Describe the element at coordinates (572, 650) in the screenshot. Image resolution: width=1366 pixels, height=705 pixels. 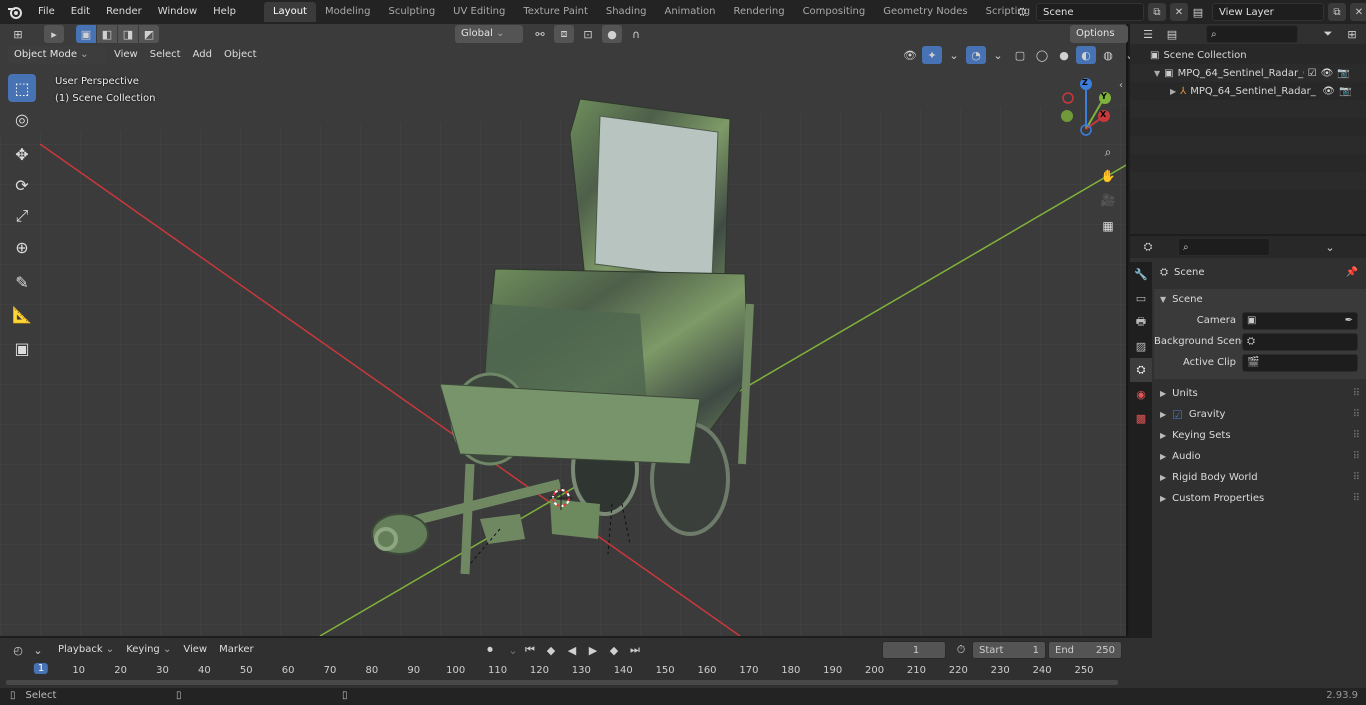
I see `play-reverse-icon: ◀` at that location.